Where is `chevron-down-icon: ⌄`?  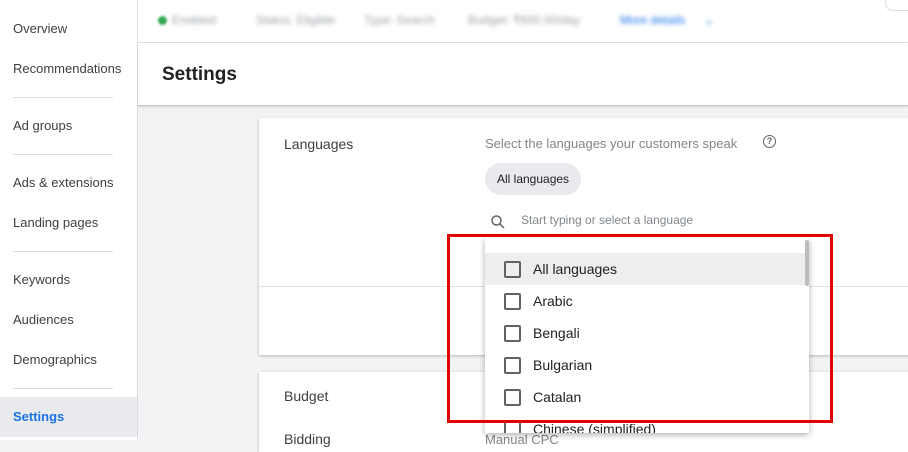
chevron-down-icon: ⌄ is located at coordinates (709, 20).